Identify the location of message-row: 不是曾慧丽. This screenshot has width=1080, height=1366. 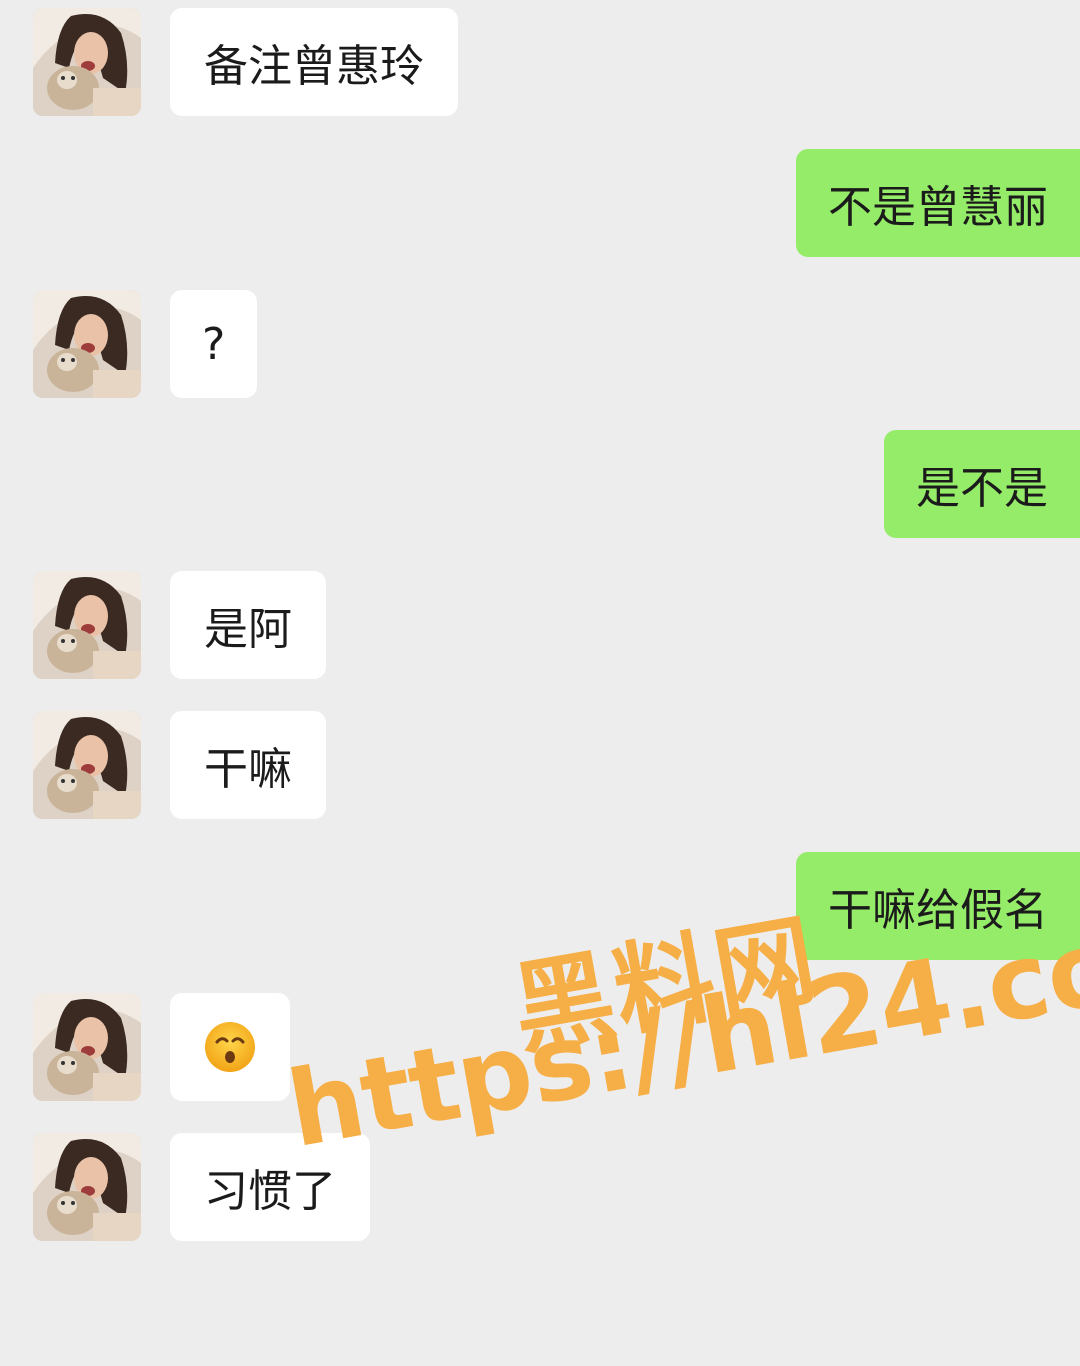
(540, 203).